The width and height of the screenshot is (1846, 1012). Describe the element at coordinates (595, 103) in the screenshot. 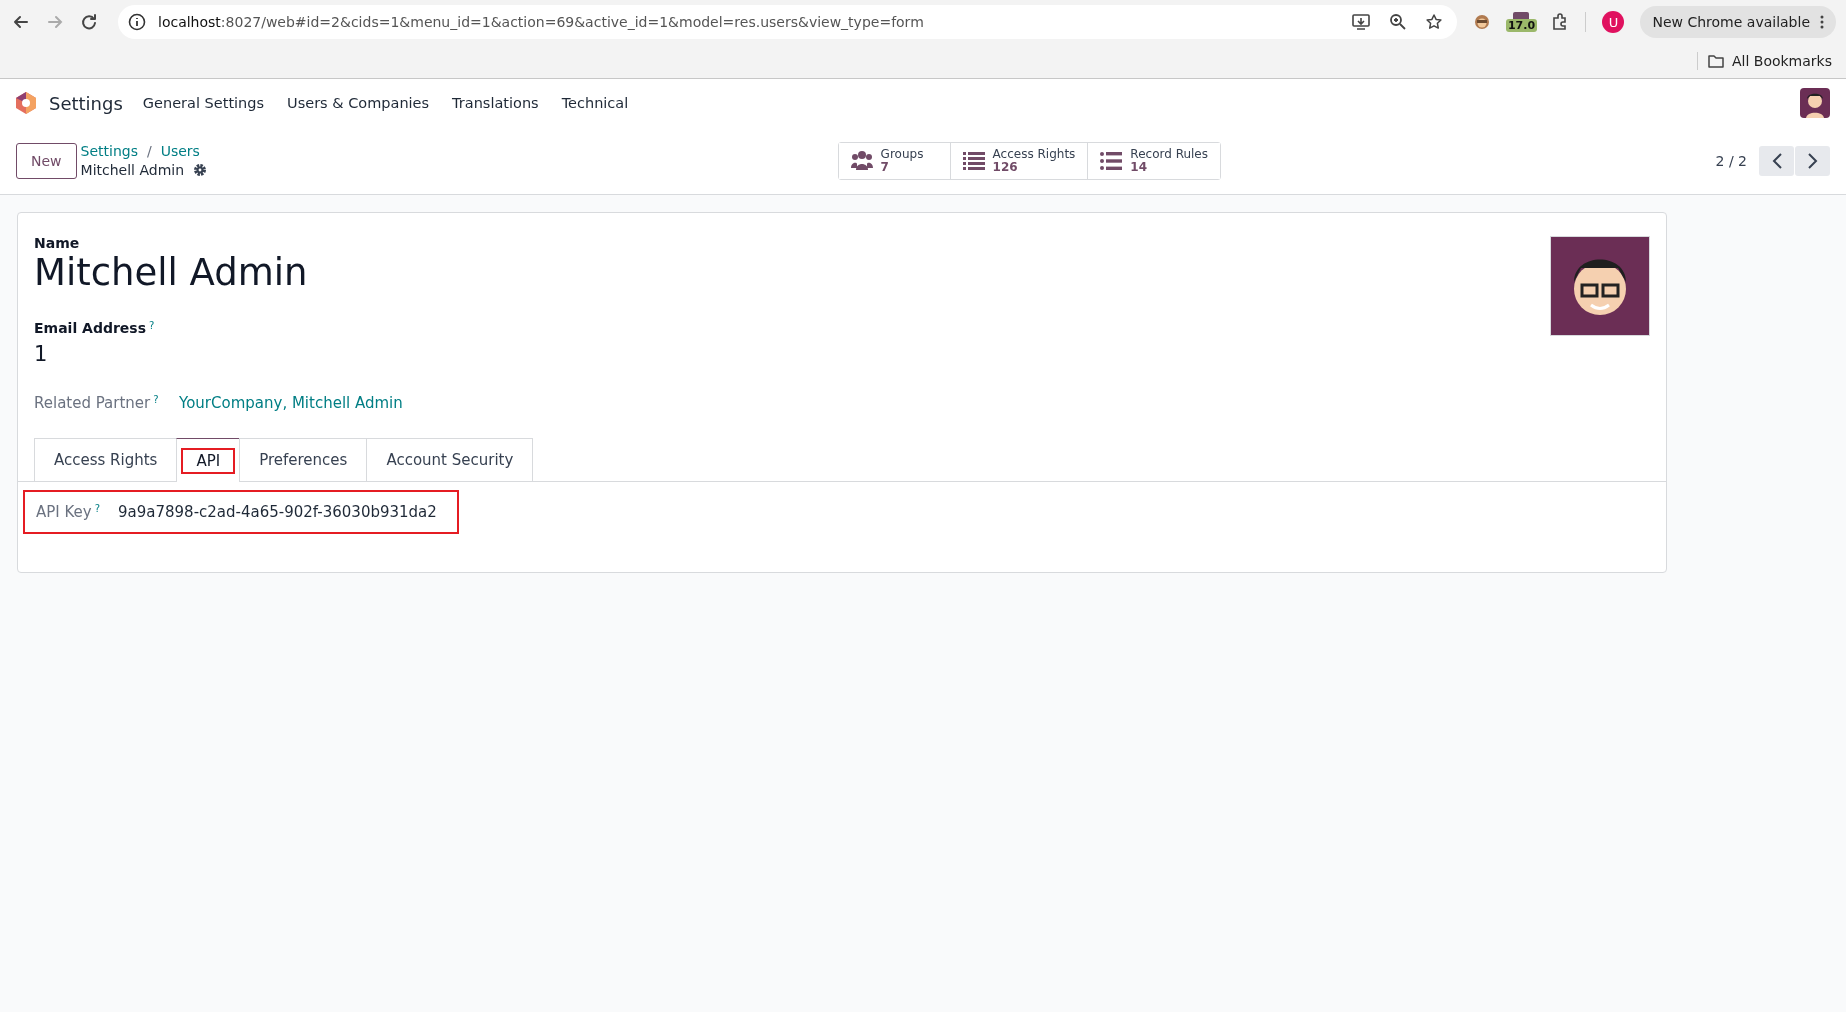

I see `menu-item: Technical` at that location.